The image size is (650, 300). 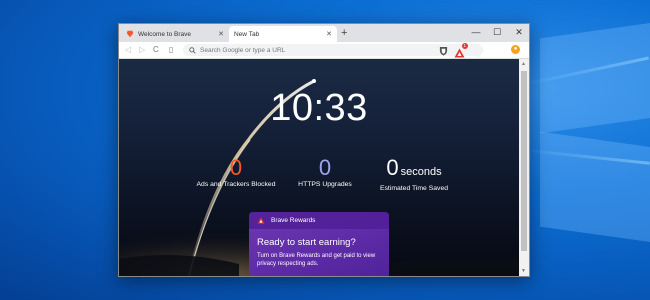 I want to click on new-tab-button: +, so click(x=344, y=33).